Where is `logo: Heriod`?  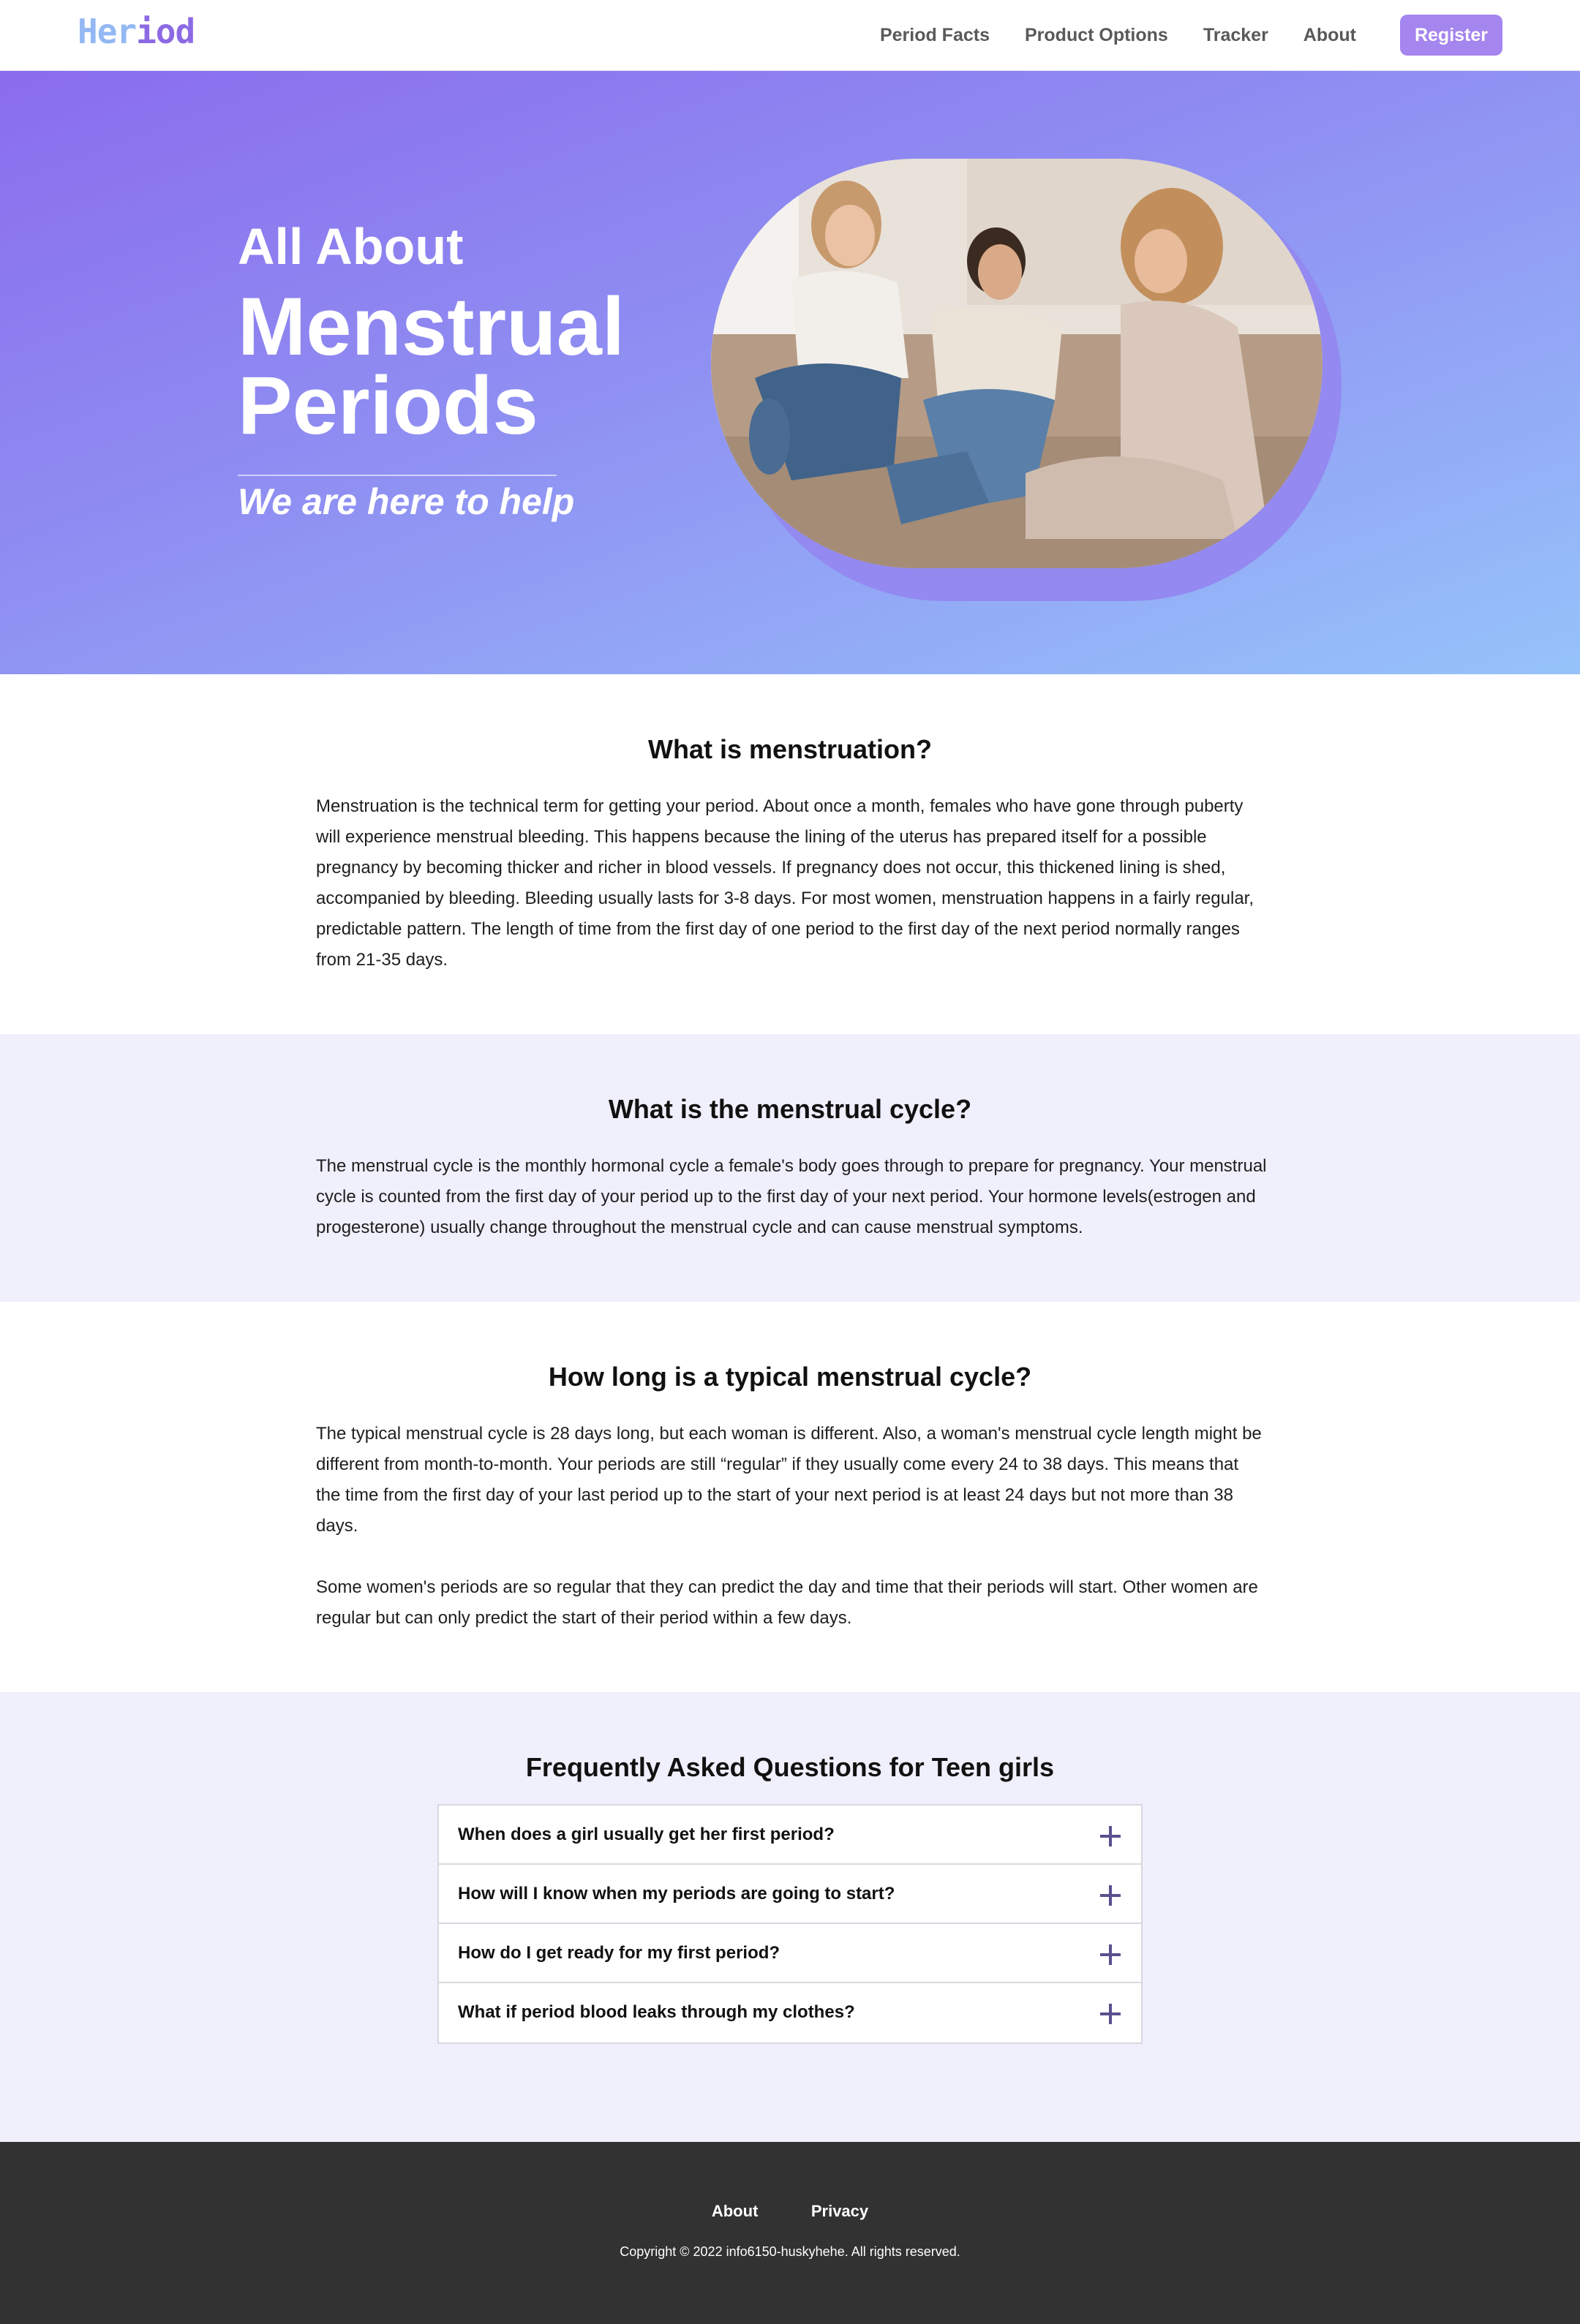
logo: Heriod is located at coordinates (136, 31).